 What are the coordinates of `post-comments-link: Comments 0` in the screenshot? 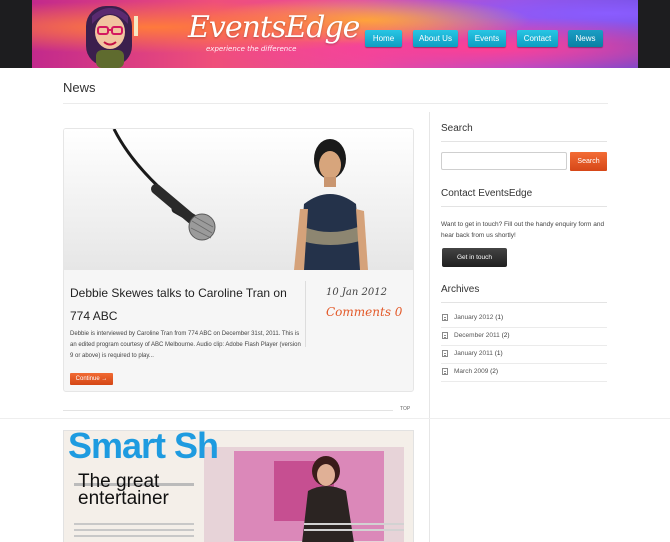 It's located at (366, 312).